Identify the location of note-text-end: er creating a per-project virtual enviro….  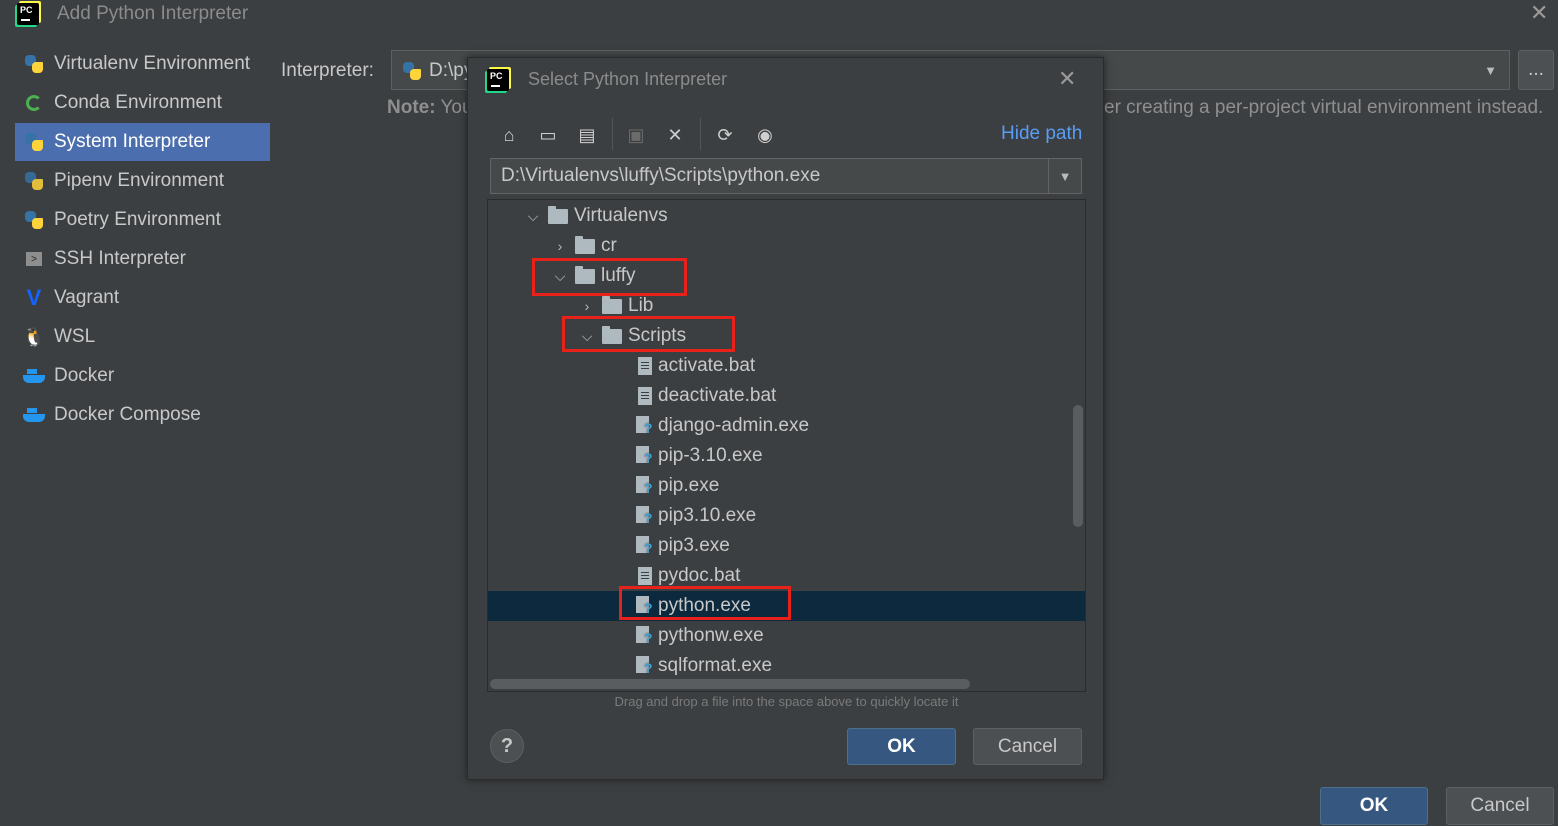
(1324, 107).